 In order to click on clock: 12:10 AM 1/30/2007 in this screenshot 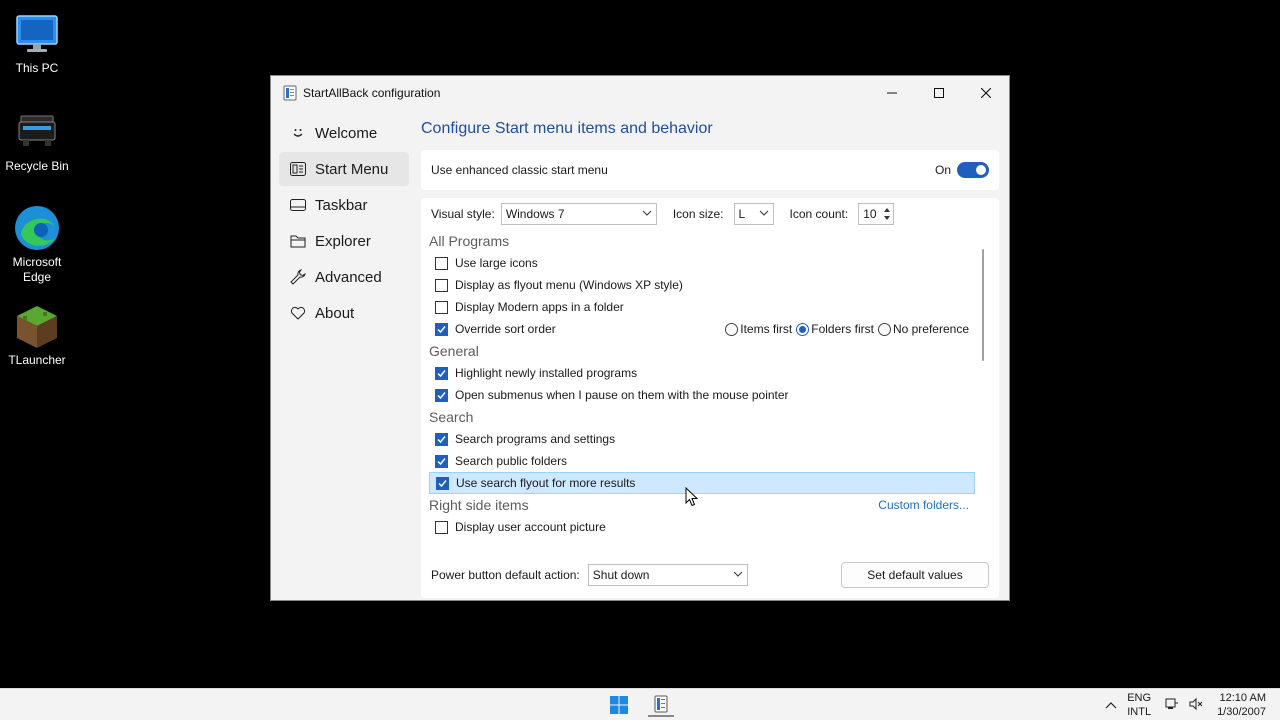, I will do `click(1241, 705)`.